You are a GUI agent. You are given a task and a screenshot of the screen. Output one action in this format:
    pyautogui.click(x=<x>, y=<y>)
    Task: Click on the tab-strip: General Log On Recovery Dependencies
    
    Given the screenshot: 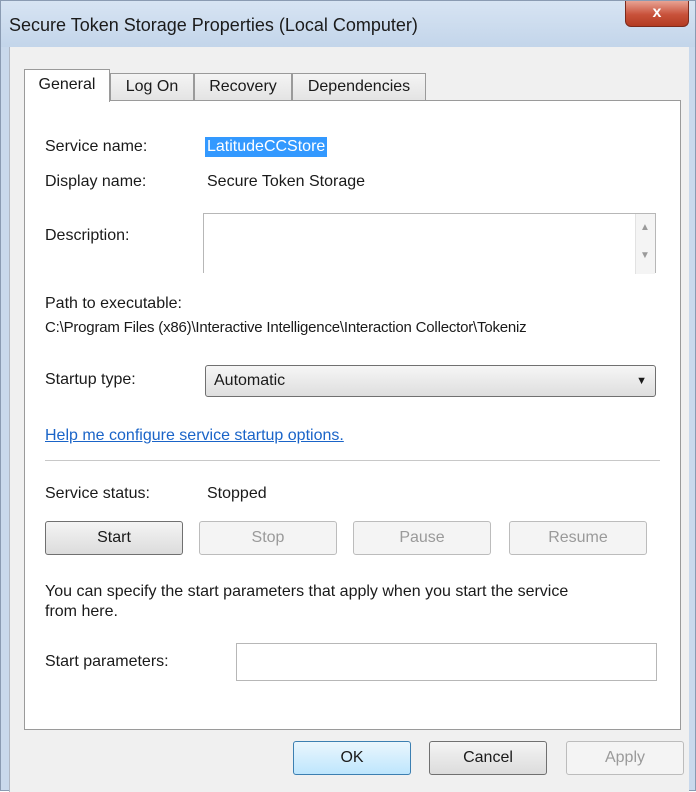 What is the action you would take?
    pyautogui.click(x=234, y=85)
    